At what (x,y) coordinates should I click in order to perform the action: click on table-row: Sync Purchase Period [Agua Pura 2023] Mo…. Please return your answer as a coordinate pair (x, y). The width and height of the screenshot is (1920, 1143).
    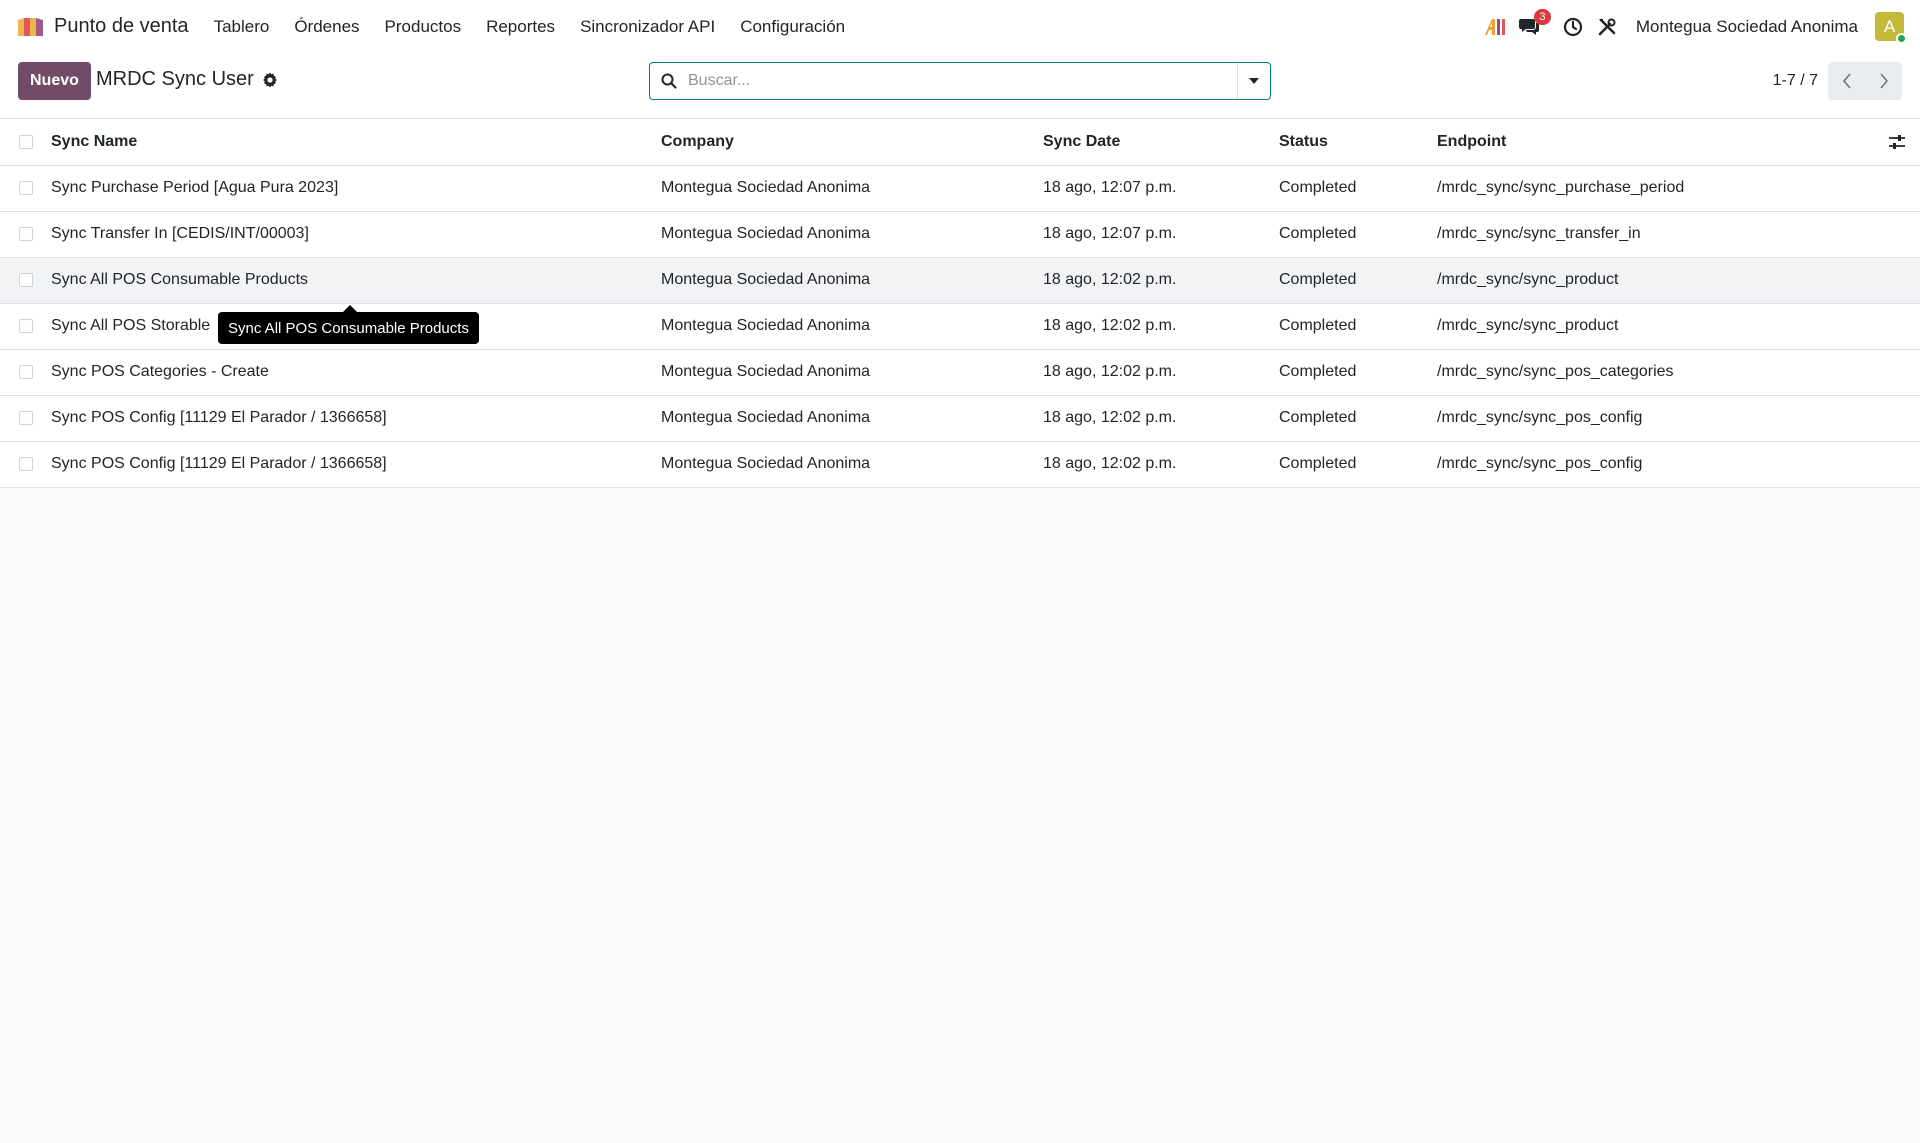
    Looking at the image, I should click on (960, 188).